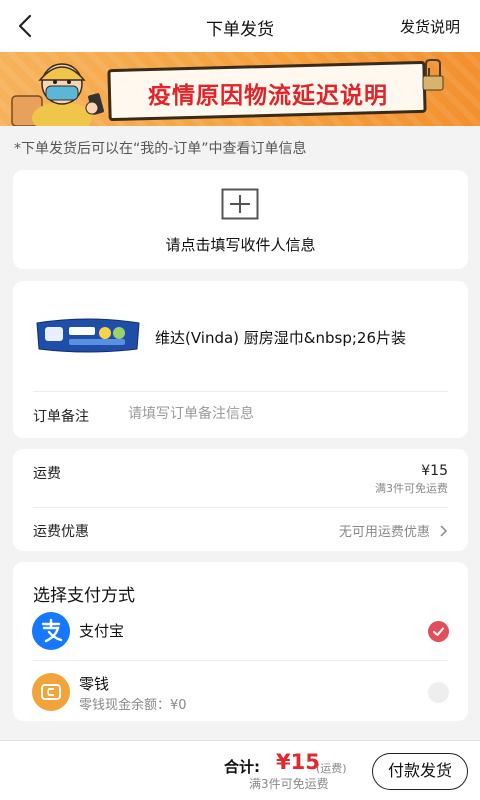 This screenshot has height=800, width=480. Describe the element at coordinates (280, 338) in the screenshot. I see `product-name: 维达(Vinda) 厨房湿巾&nbsp;26片装` at that location.